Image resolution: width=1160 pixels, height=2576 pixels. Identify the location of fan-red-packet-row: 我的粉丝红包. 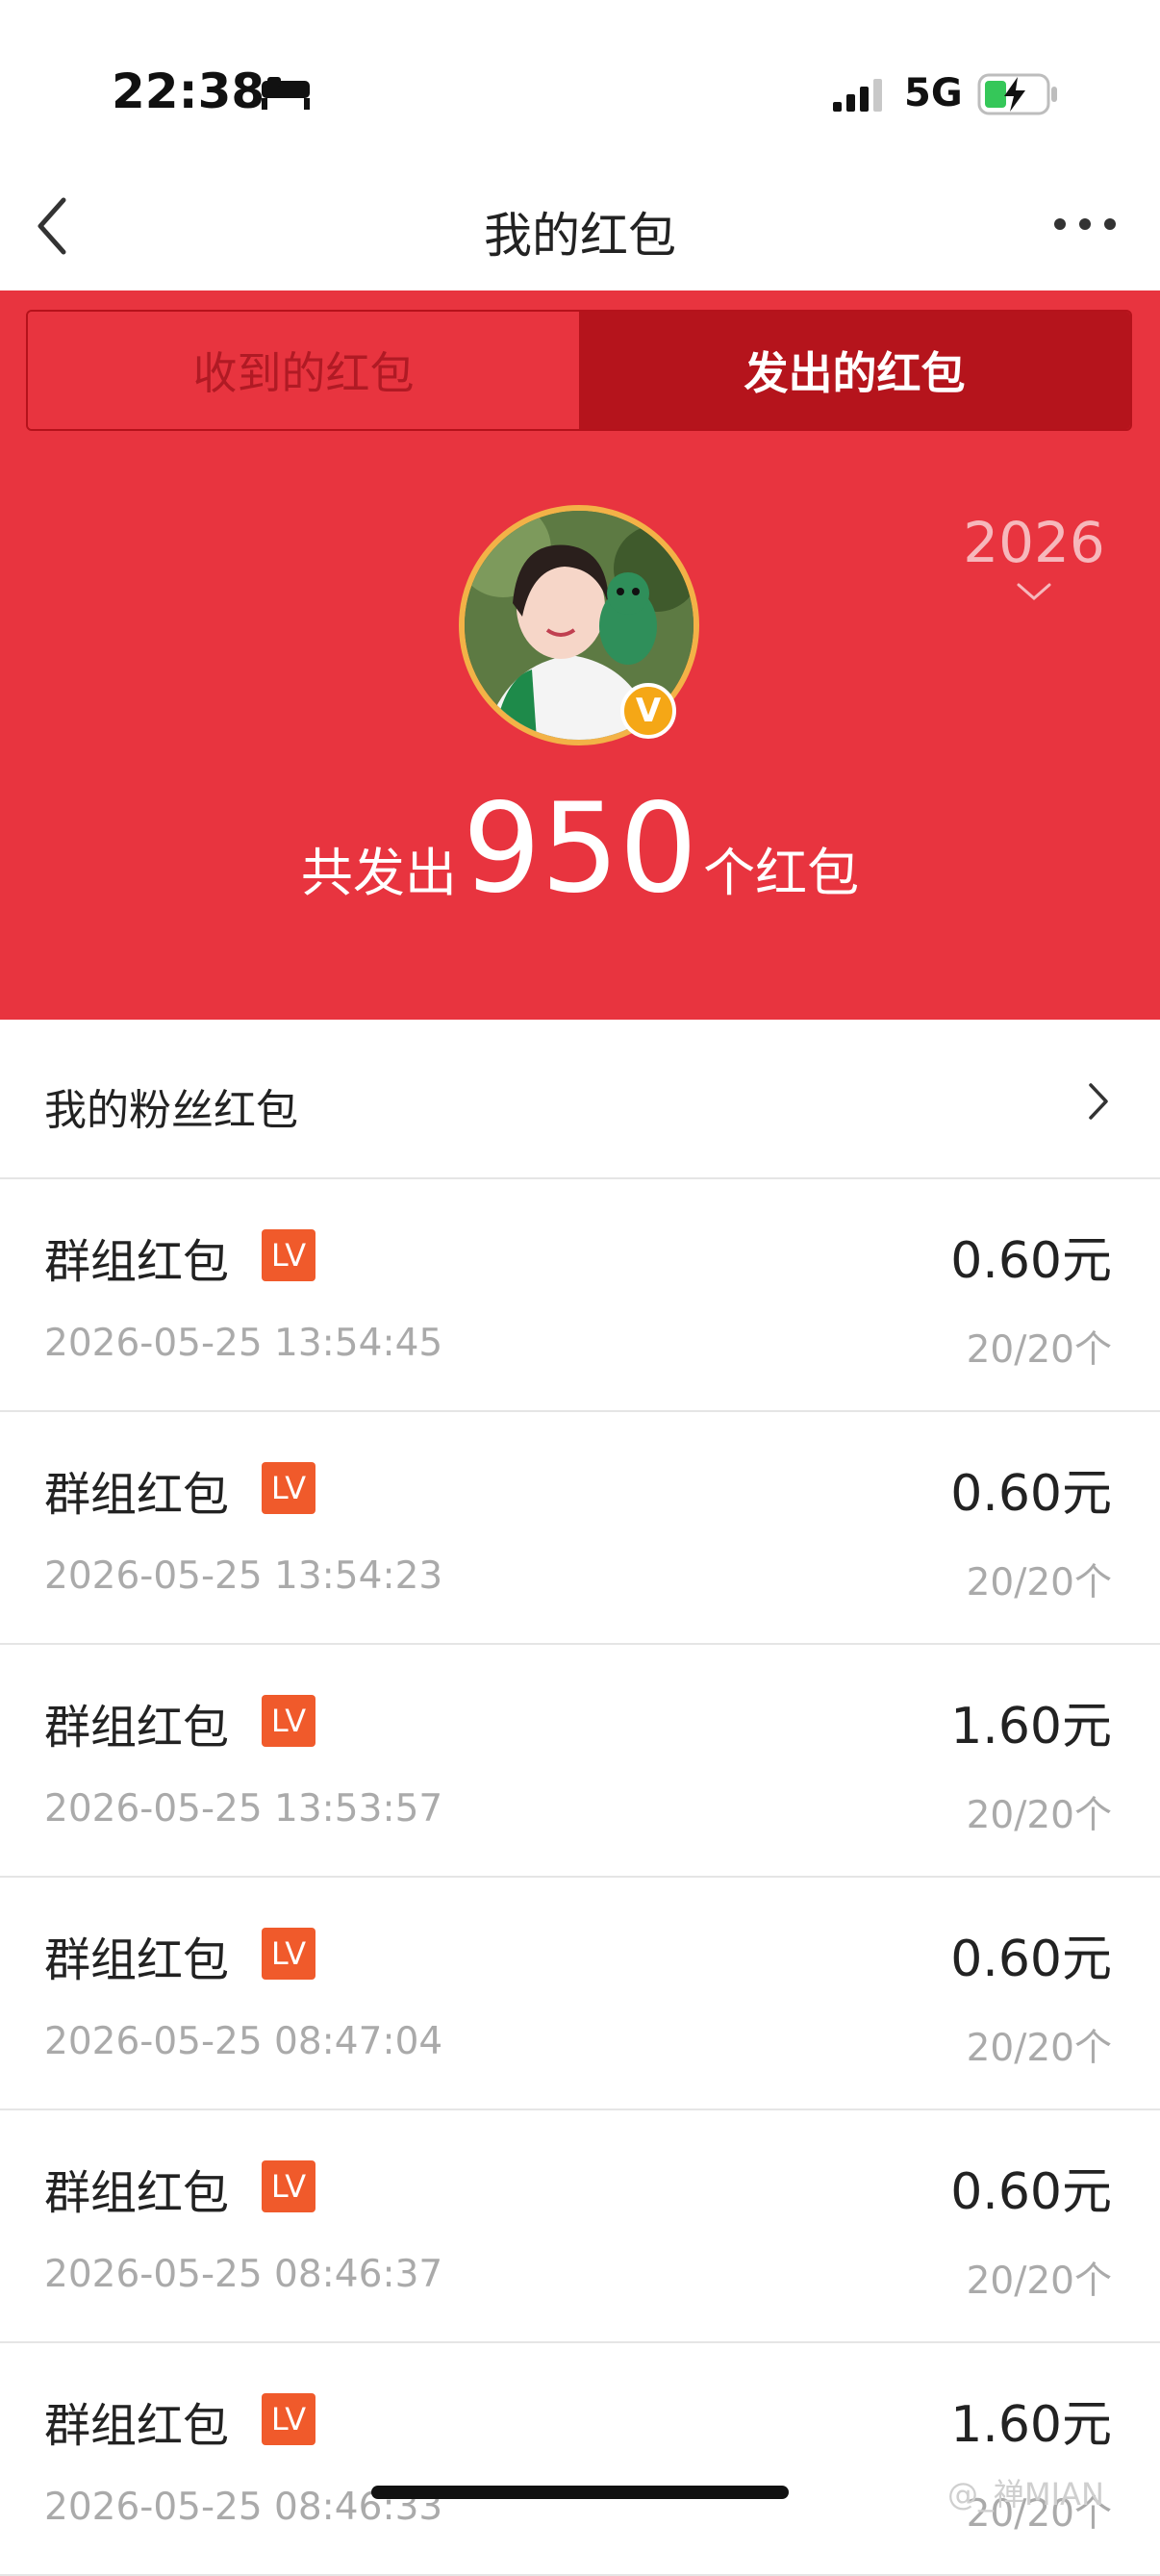
(580, 1100).